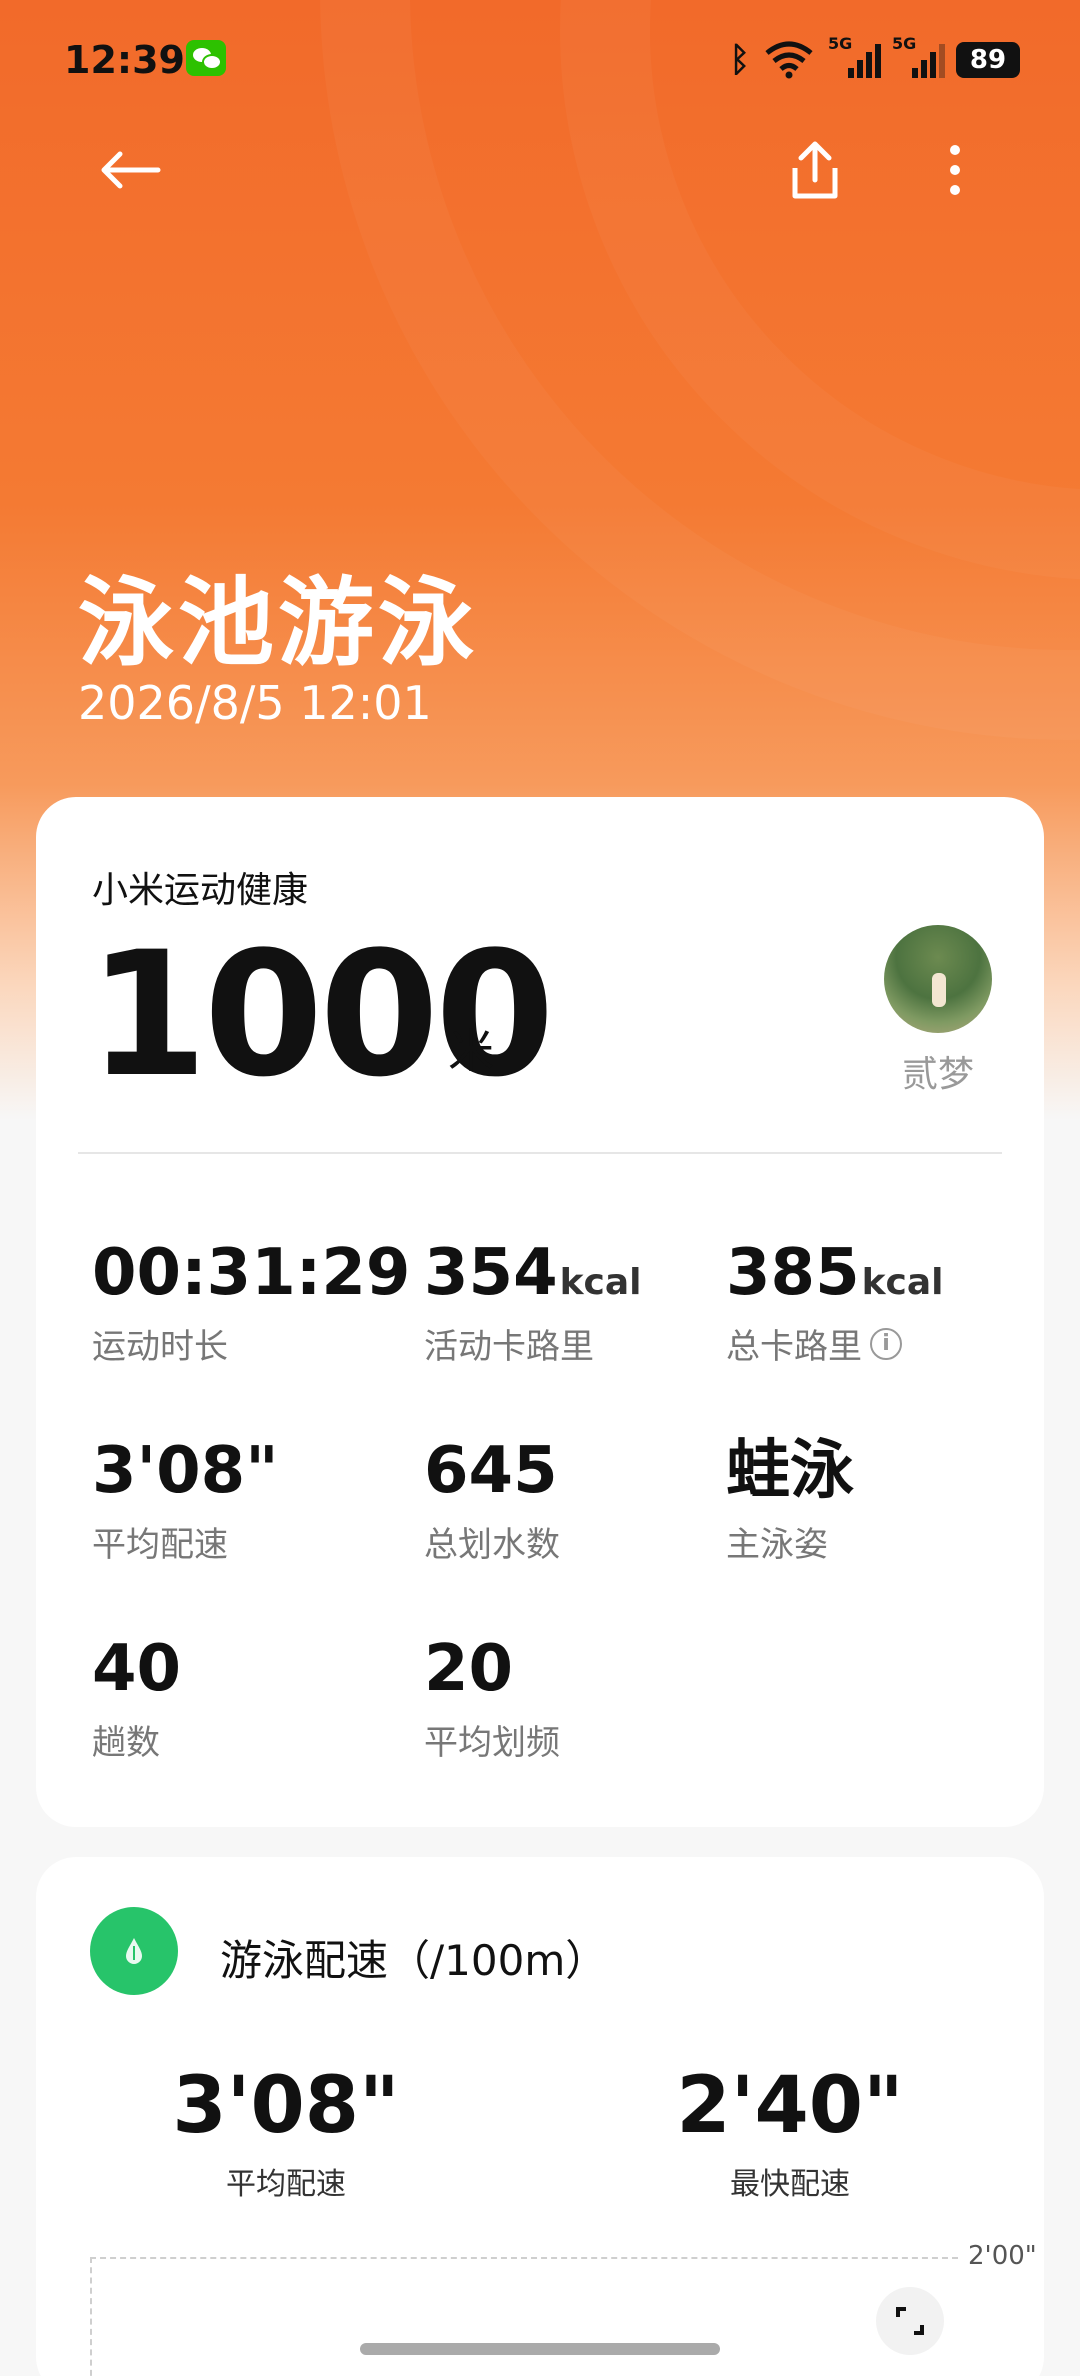  I want to click on pace-card-title: 游泳配速（/100m）, so click(414, 1960).